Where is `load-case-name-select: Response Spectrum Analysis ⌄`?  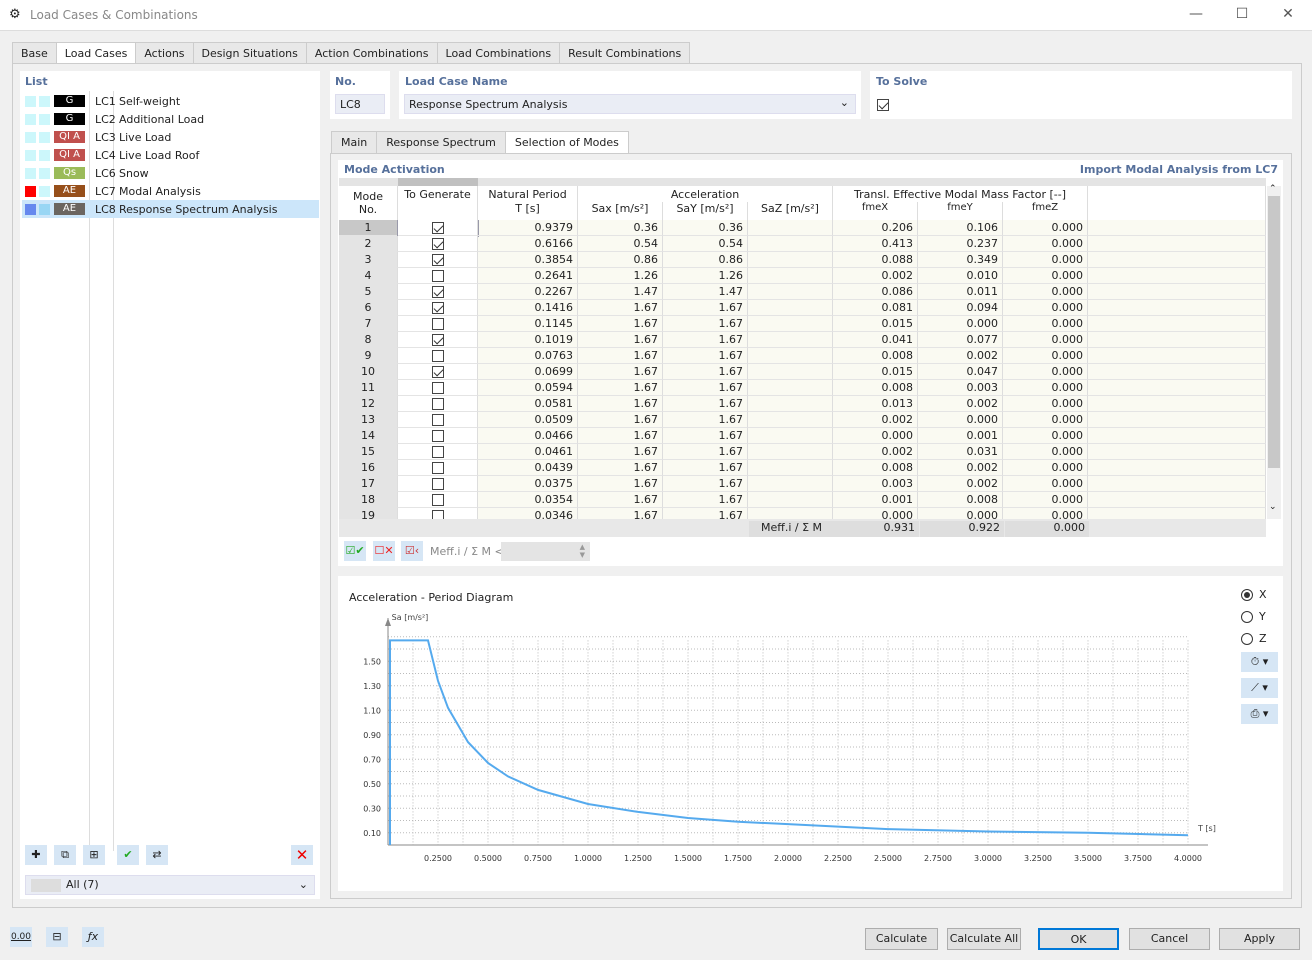 load-case-name-select: Response Spectrum Analysis ⌄ is located at coordinates (630, 104).